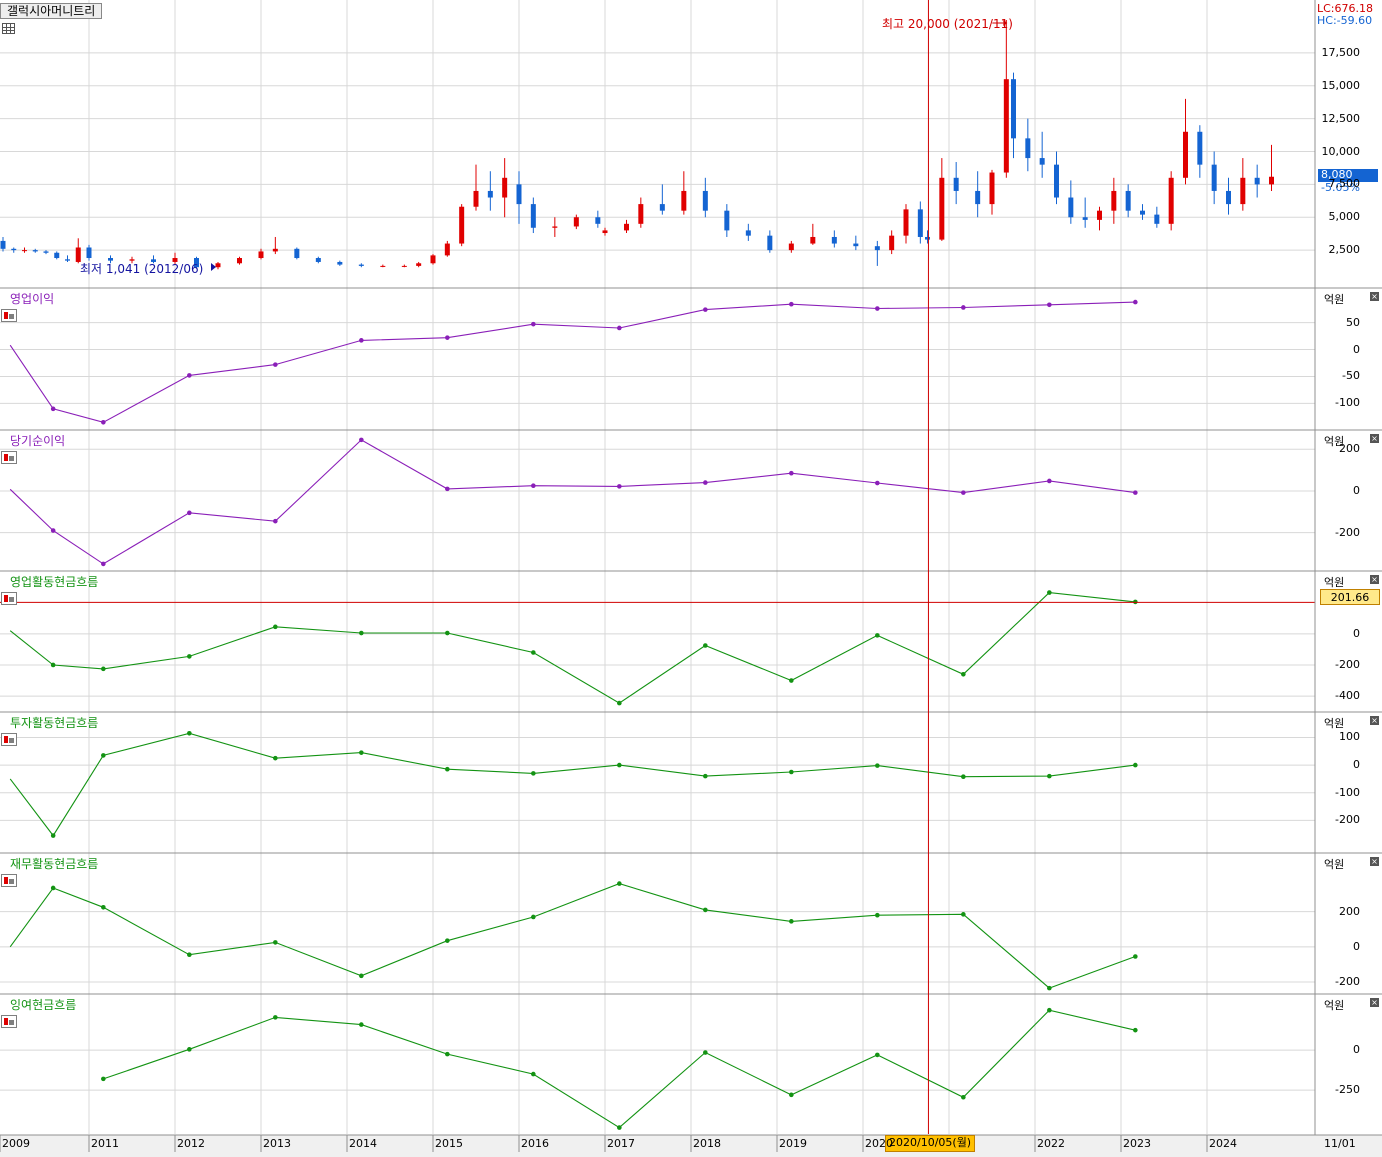  What do you see at coordinates (1341, 118) in the screenshot?
I see `y-axis-tick-label: 12,500` at bounding box center [1341, 118].